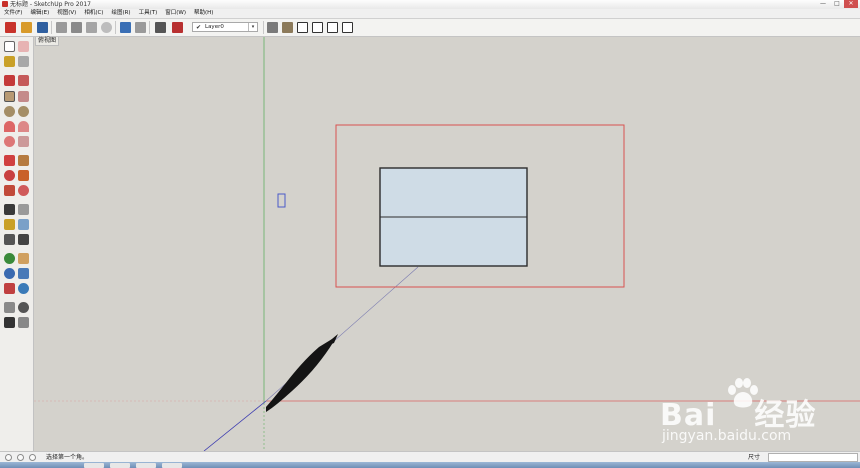 The width and height of the screenshot is (860, 468). What do you see at coordinates (9, 288) in the screenshot?
I see `zoom-extents-icon` at bounding box center [9, 288].